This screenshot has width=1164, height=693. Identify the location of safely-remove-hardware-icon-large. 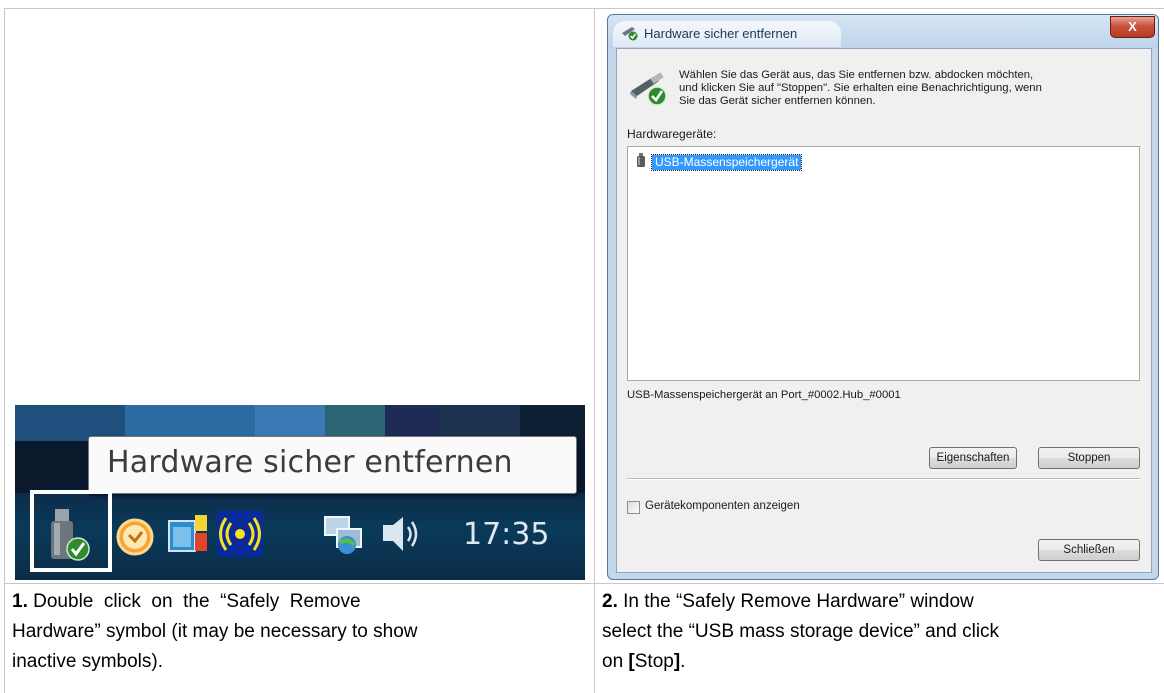
(649, 91).